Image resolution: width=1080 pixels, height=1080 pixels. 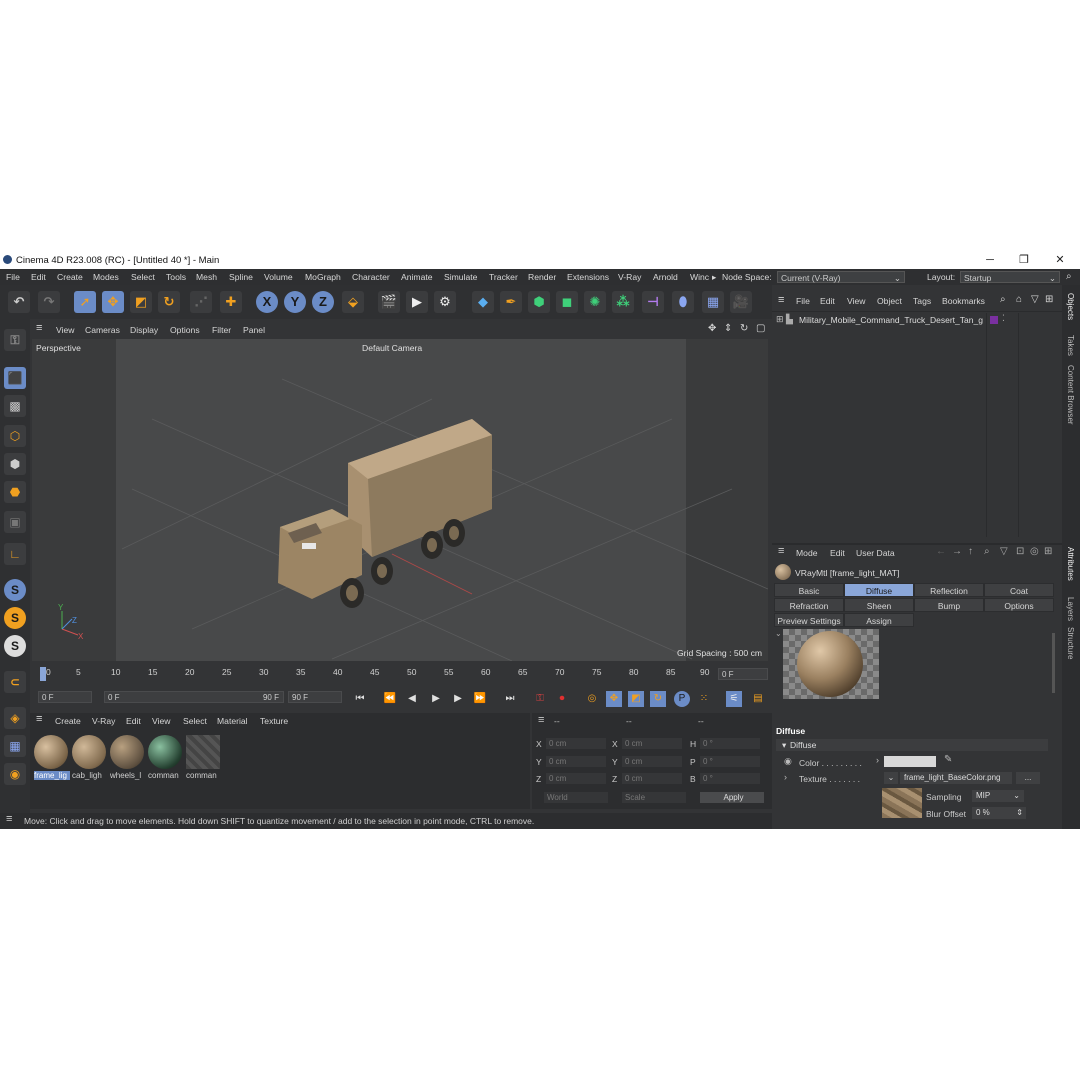 What do you see at coordinates (1070, 306) in the screenshot?
I see `side-tab-objects: Objects` at bounding box center [1070, 306].